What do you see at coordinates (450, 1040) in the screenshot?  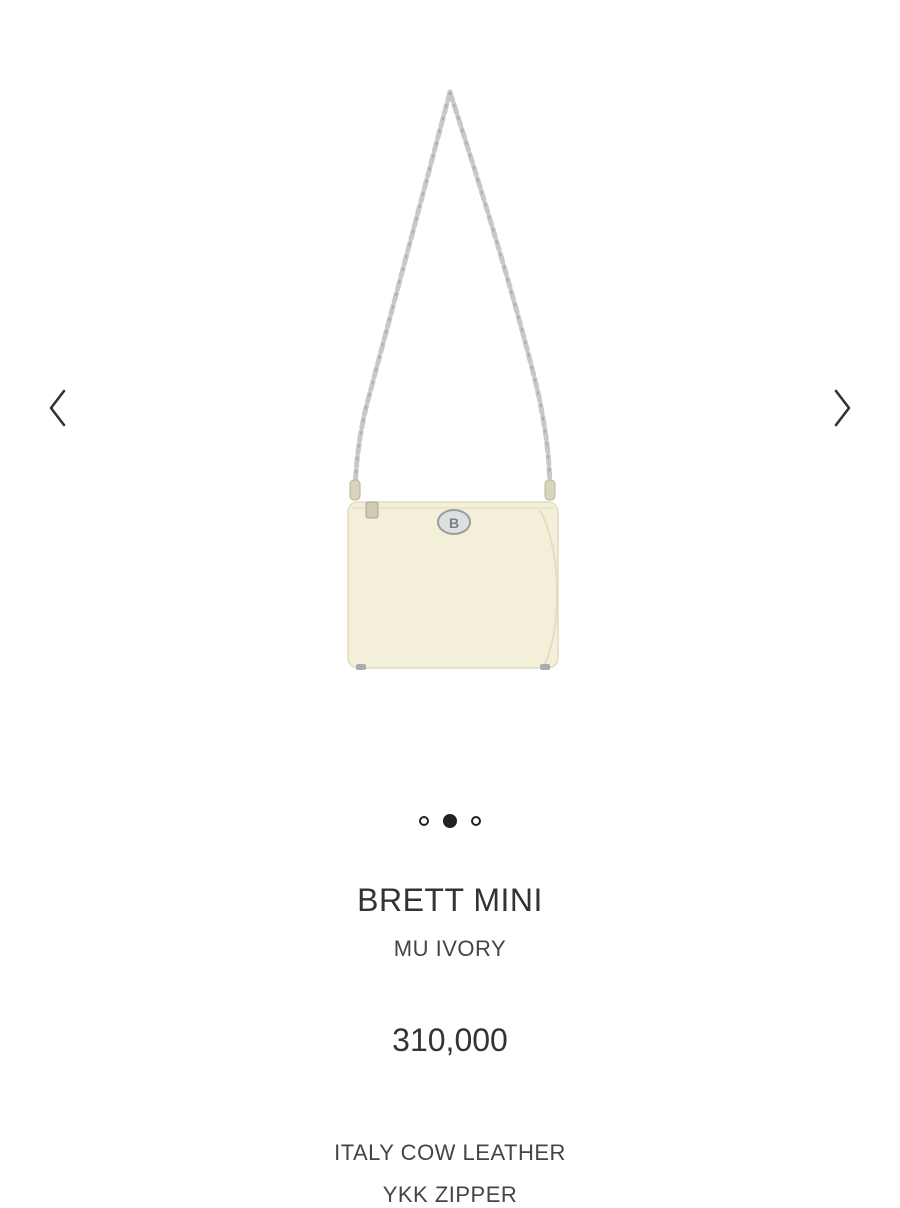 I see `product-price: 310,000` at bounding box center [450, 1040].